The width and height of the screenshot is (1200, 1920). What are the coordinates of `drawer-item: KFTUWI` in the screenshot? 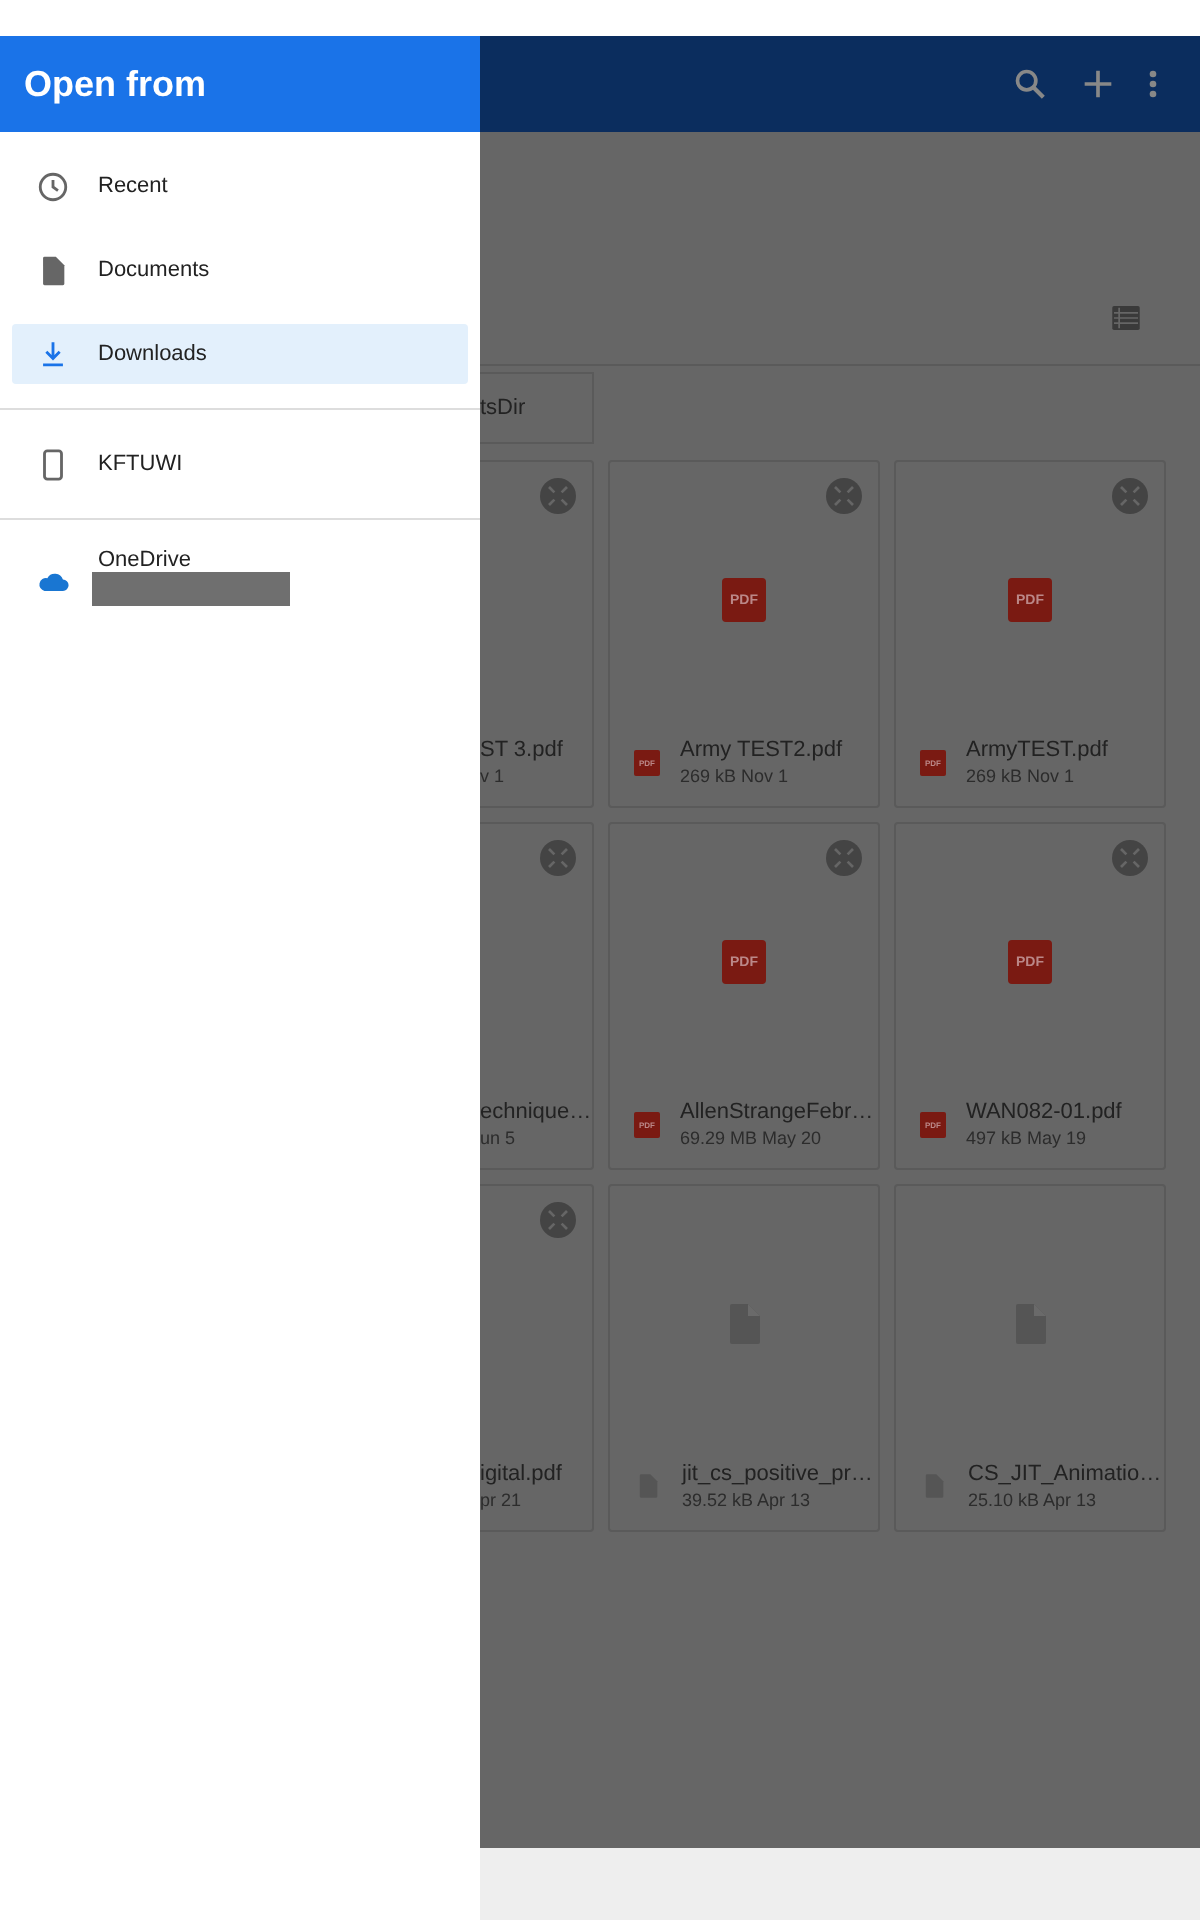 It's located at (240, 464).